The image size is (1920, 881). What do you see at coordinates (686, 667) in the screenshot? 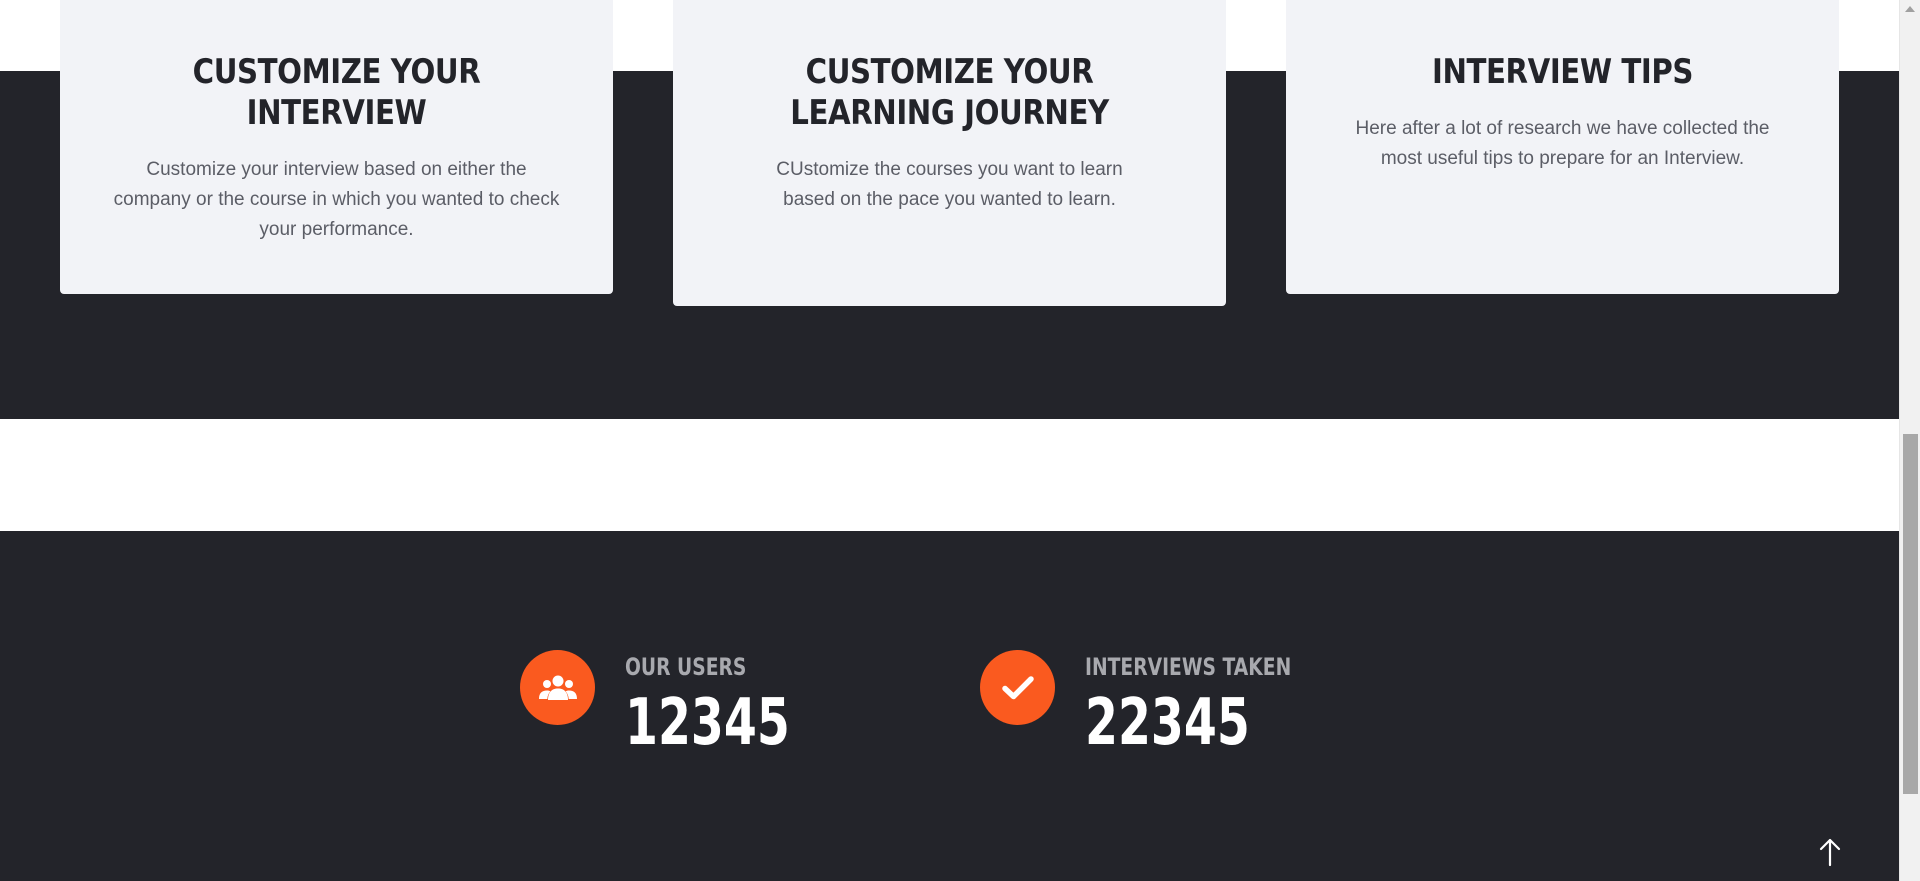
I see `stat-label: OUR USERS` at bounding box center [686, 667].